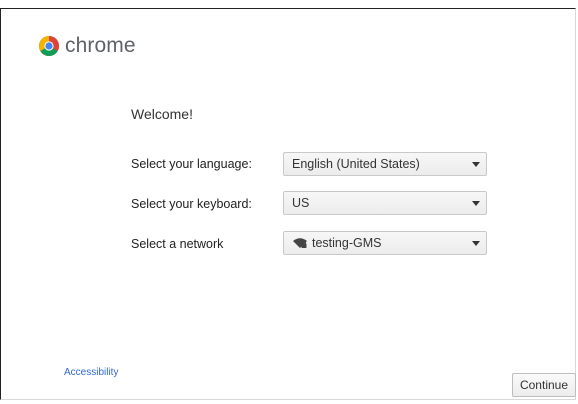  I want to click on wifi-locked-icon, so click(300, 243).